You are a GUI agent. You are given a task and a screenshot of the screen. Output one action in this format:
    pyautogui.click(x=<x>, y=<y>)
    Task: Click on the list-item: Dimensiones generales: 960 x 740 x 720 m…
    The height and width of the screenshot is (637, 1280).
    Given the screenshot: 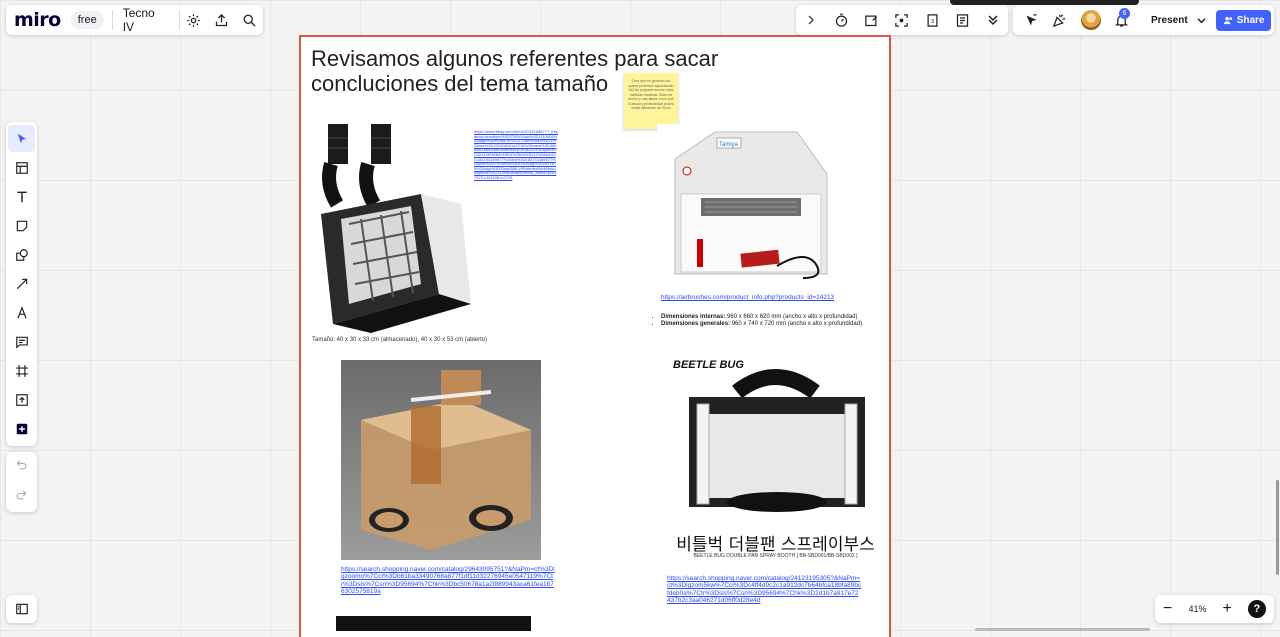 What is the action you would take?
    pyautogui.click(x=778, y=324)
    